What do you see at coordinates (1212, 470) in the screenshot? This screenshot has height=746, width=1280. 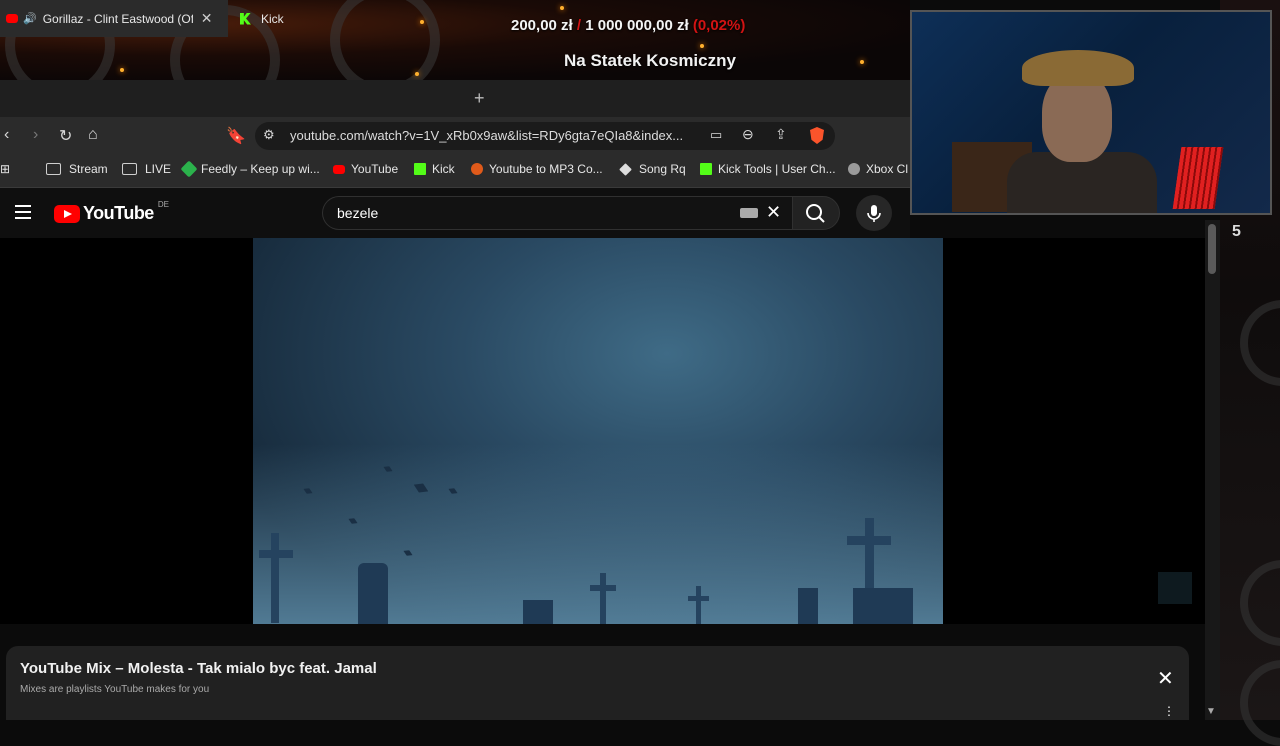 I see `page-scrollbar` at bounding box center [1212, 470].